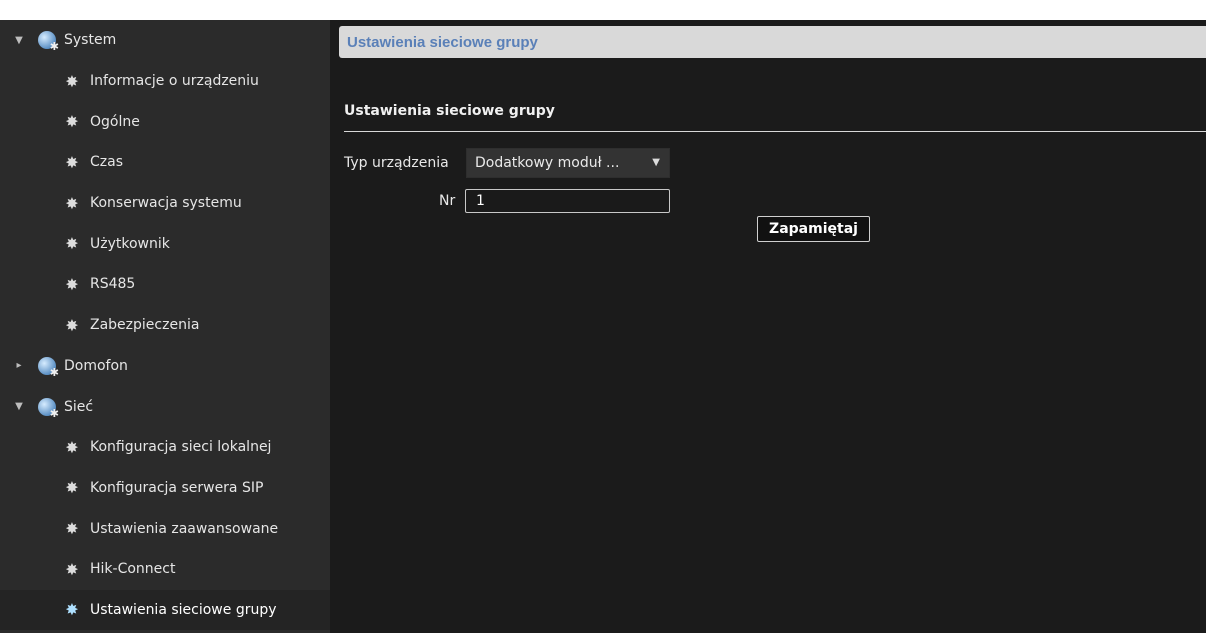  Describe the element at coordinates (115, 121) in the screenshot. I see `sidebar-item-label: Ogólne` at that location.